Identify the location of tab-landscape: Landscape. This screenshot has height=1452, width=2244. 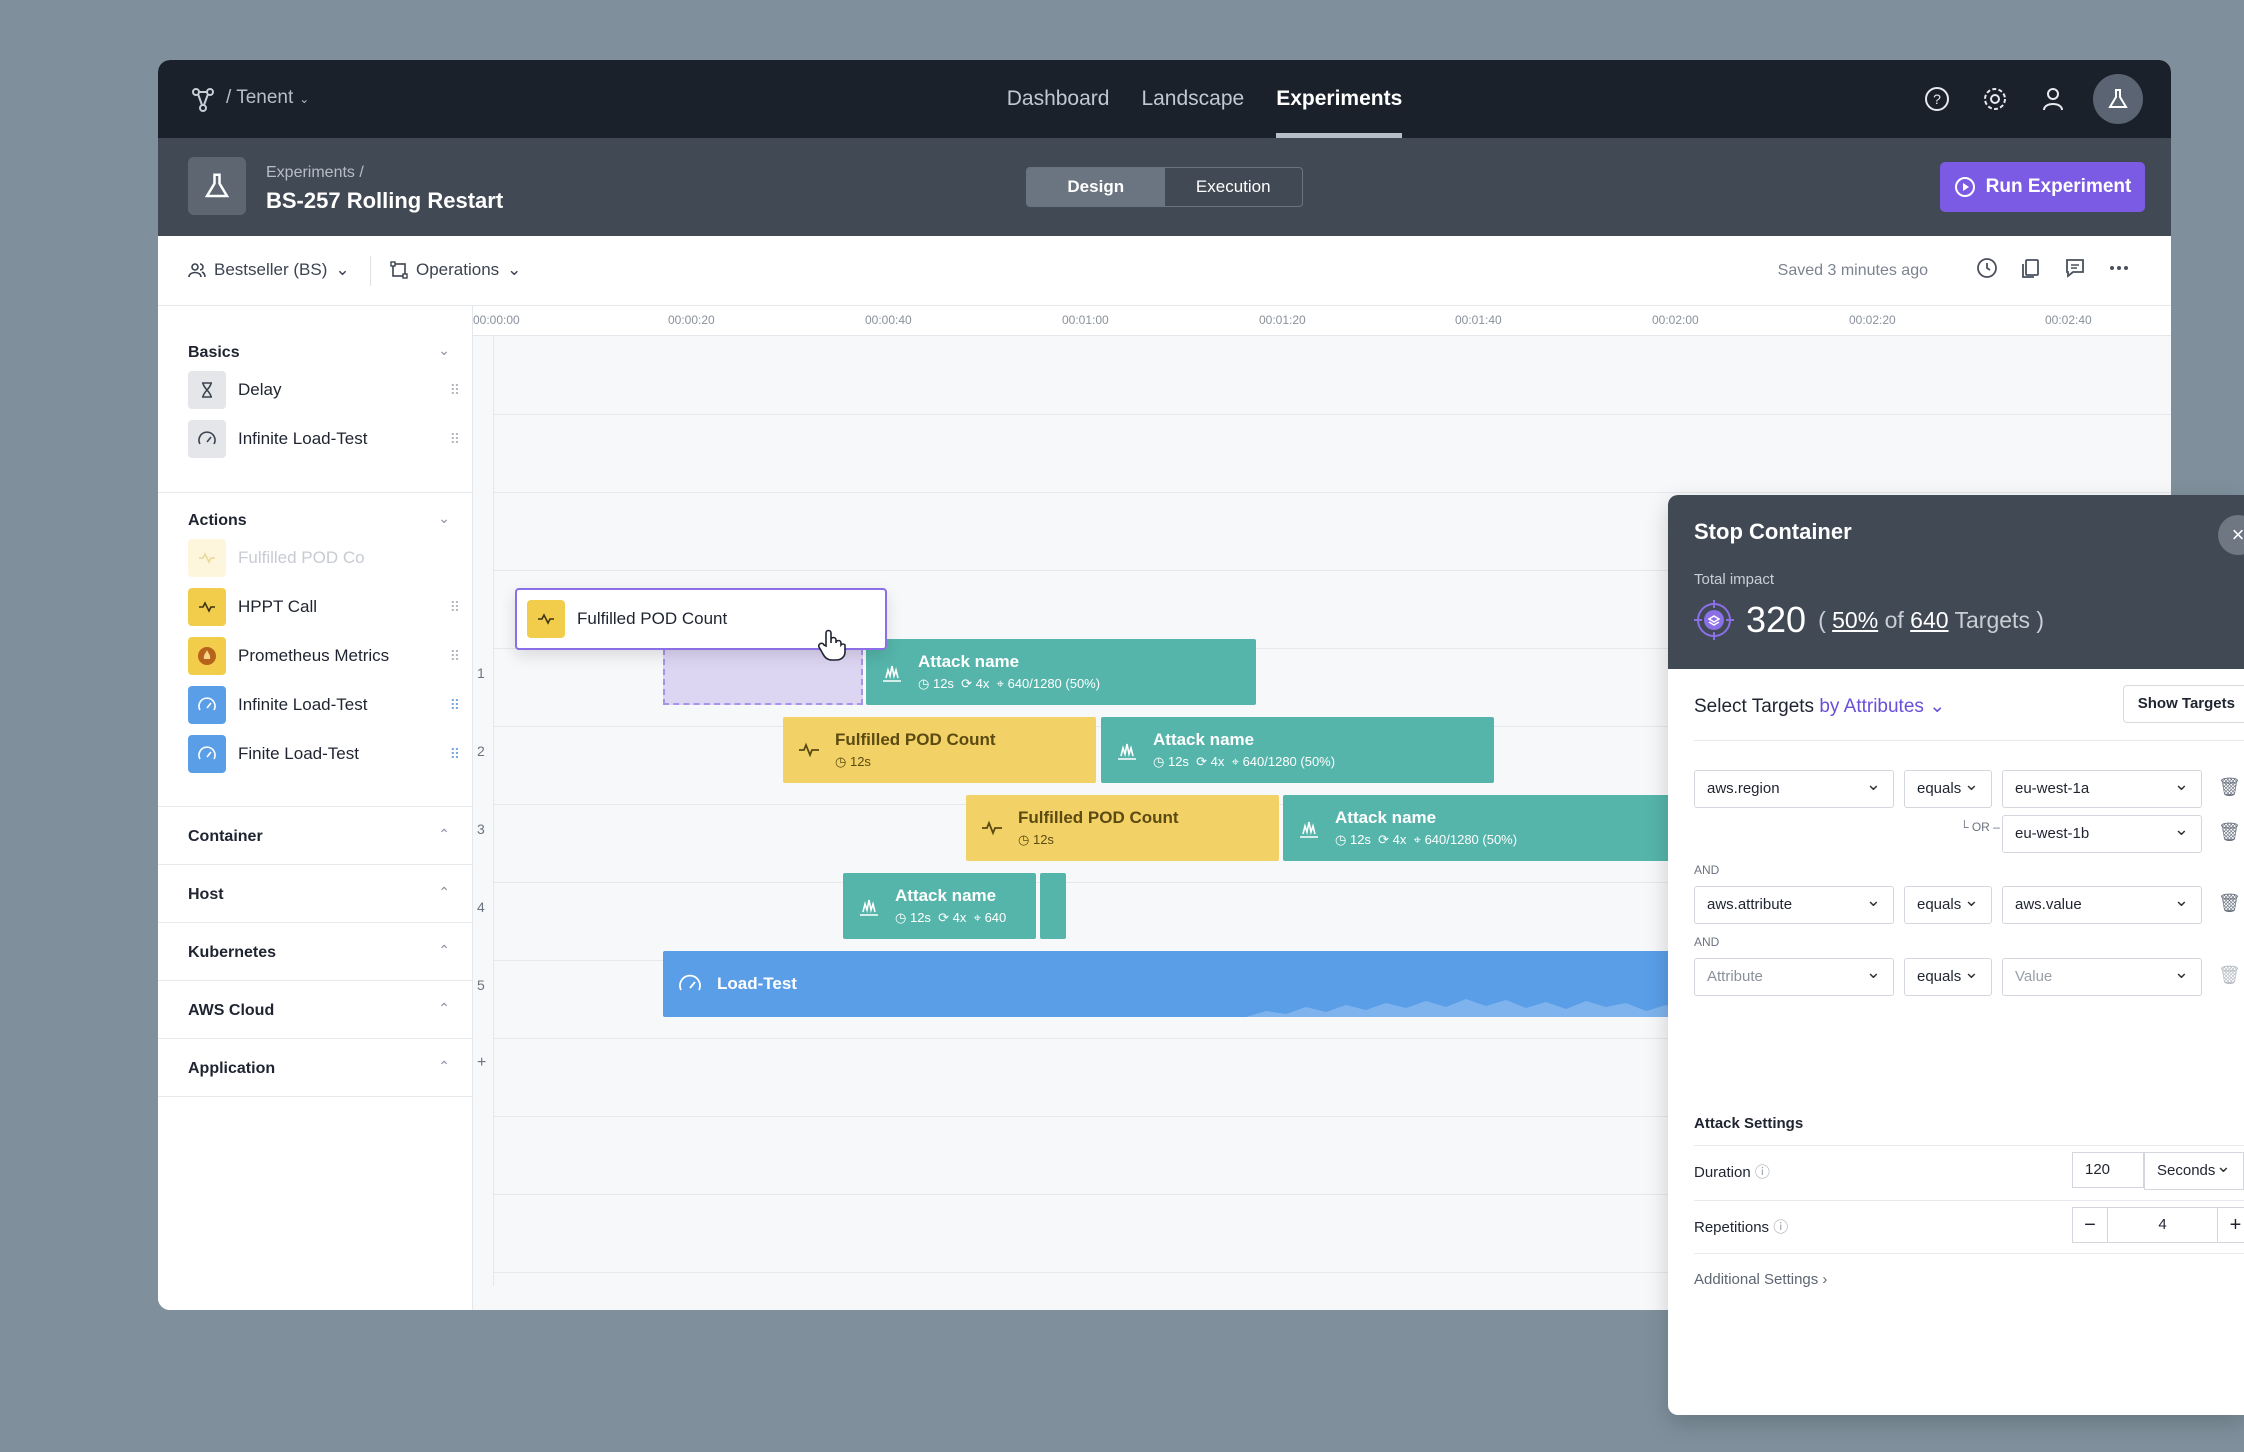
(1192, 99).